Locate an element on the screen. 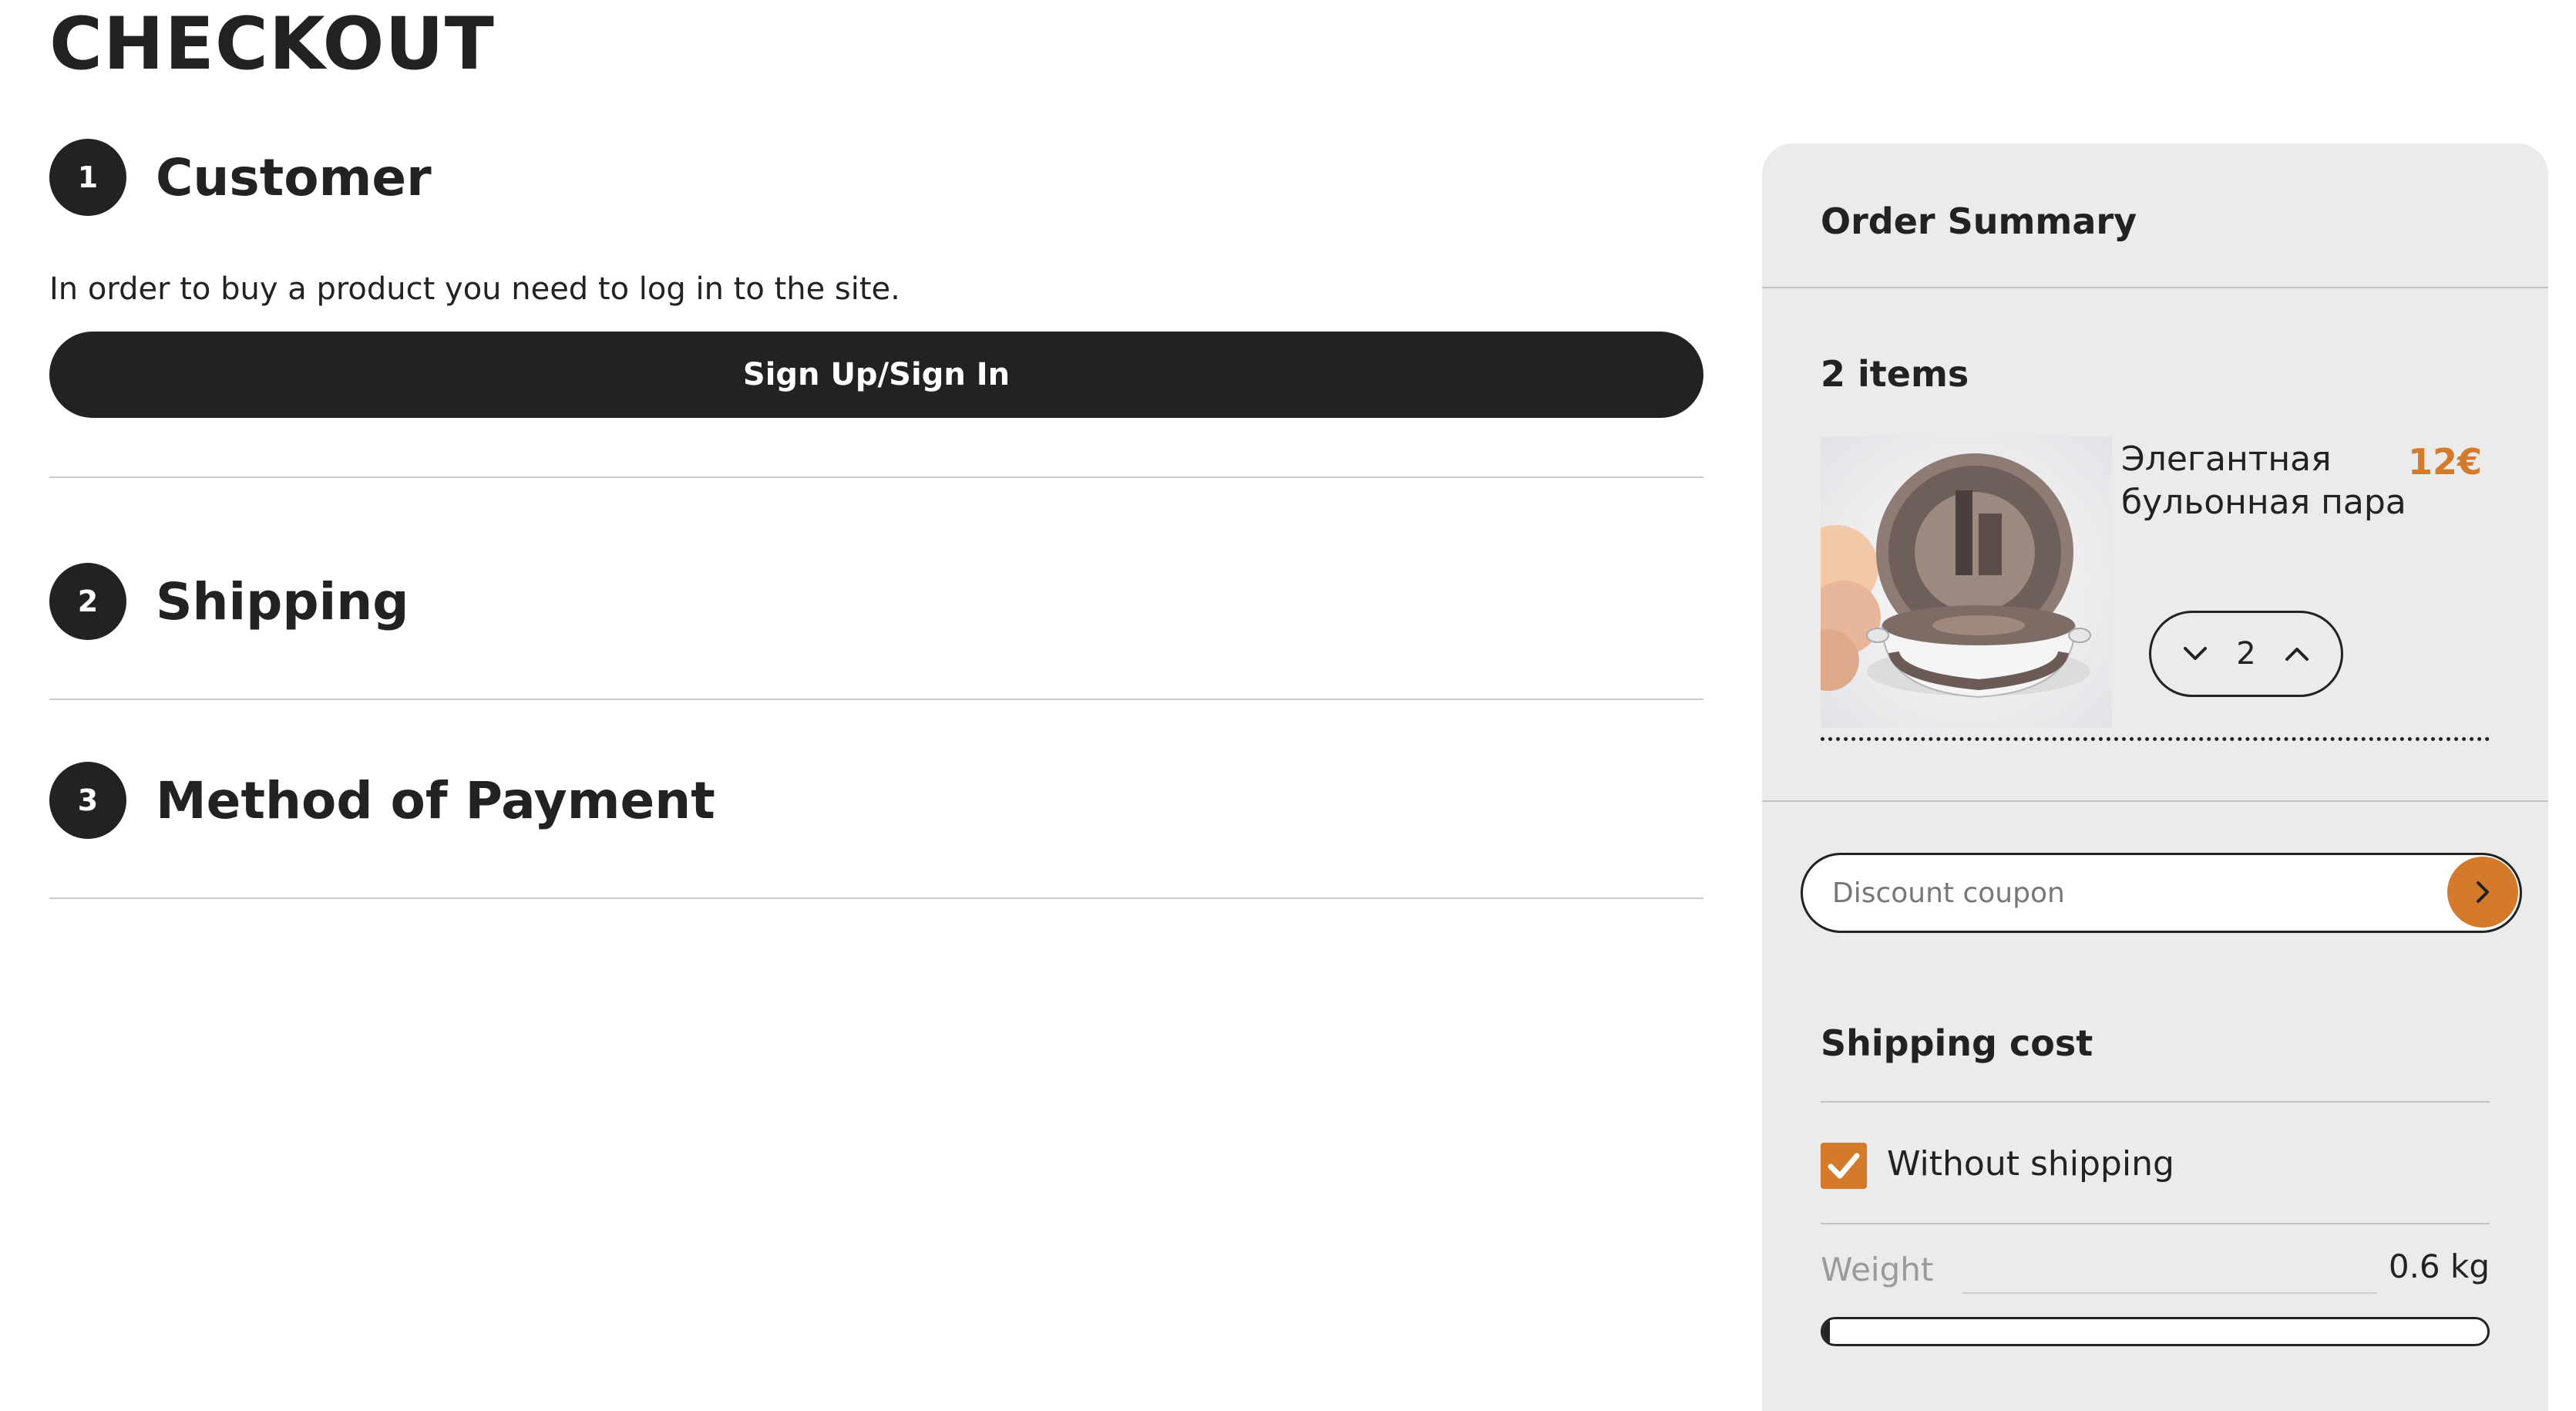 This screenshot has width=2576, height=1411. chevron-right-icon is located at coordinates (2483, 892).